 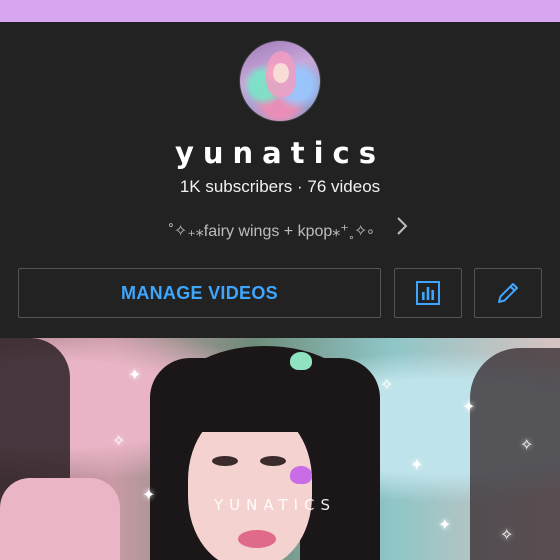 What do you see at coordinates (280, 11) in the screenshot?
I see `top-color-band` at bounding box center [280, 11].